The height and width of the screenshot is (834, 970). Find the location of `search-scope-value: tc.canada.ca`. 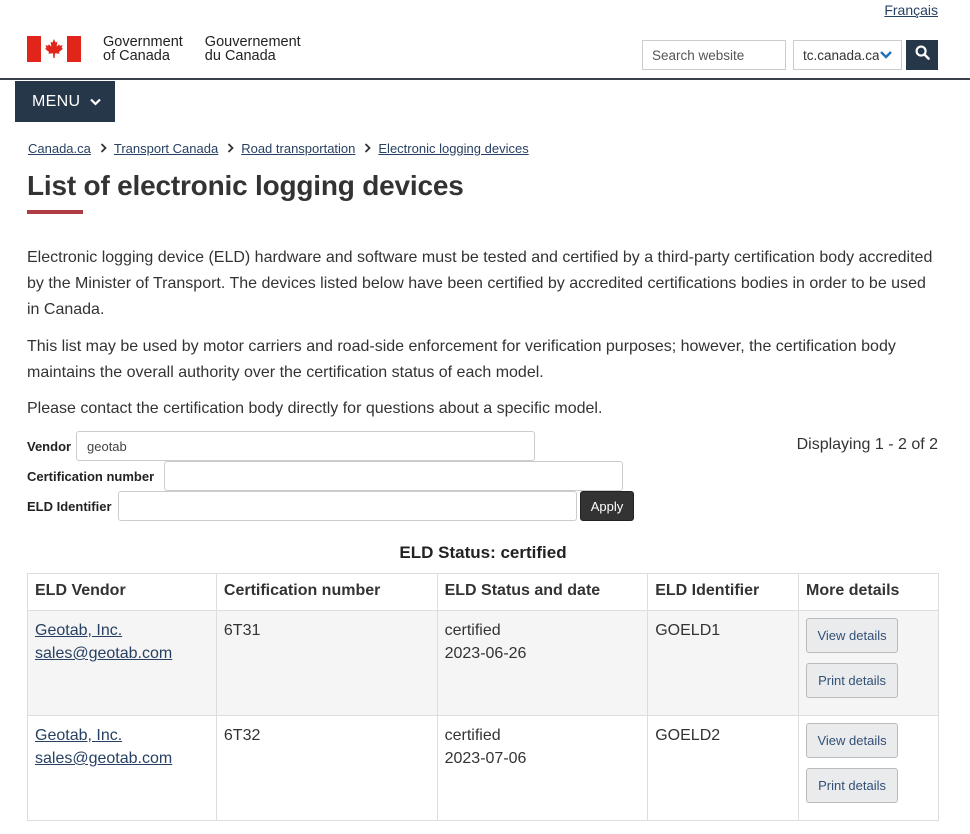

search-scope-value: tc.canada.ca is located at coordinates (841, 55).